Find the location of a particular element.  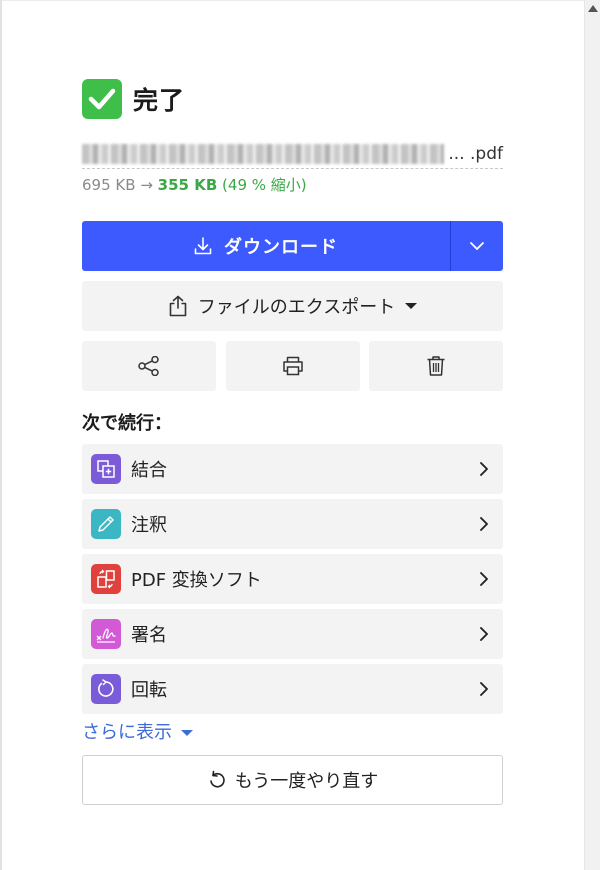

reduction-percent: (49 % 縮小) is located at coordinates (264, 185).